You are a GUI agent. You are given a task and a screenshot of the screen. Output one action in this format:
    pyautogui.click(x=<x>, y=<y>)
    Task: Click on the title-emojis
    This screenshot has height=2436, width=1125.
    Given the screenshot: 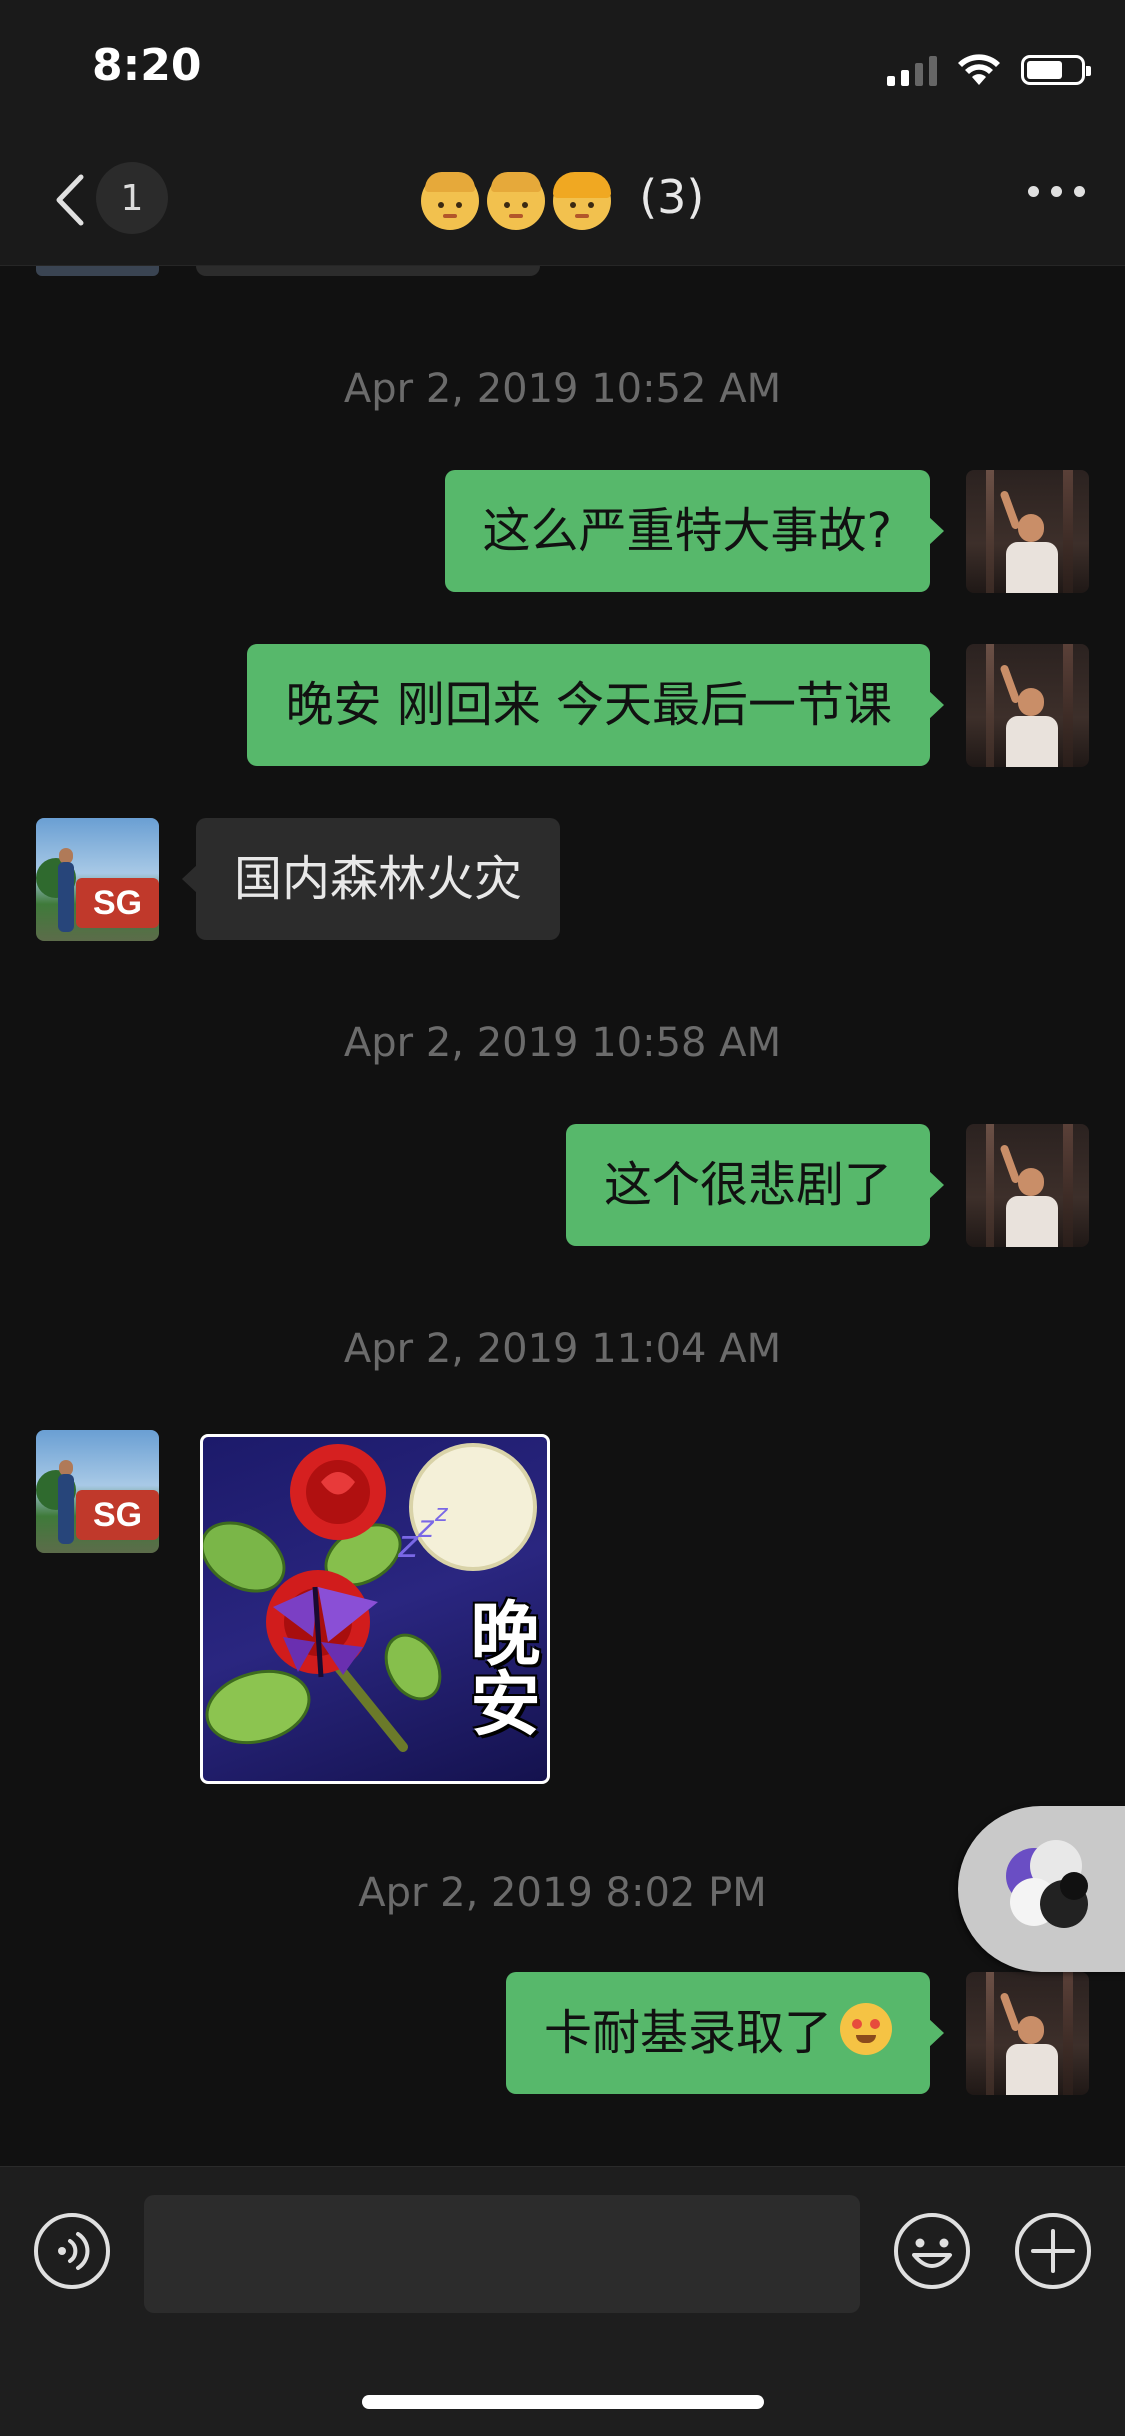 What is the action you would take?
    pyautogui.click(x=515, y=200)
    